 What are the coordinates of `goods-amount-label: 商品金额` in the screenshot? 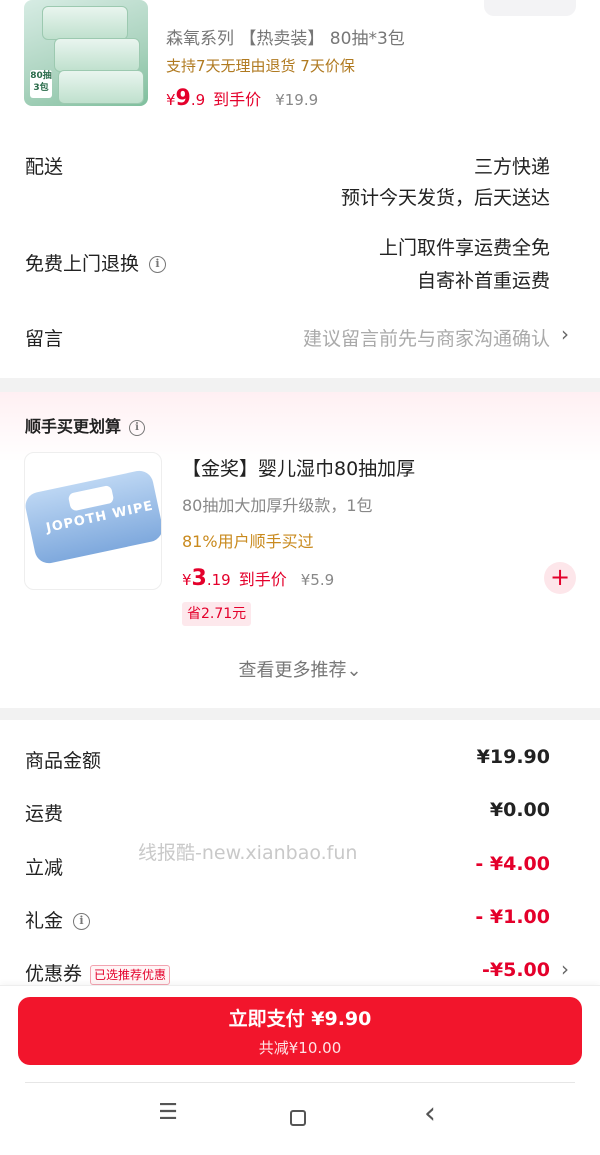 It's located at (63, 761).